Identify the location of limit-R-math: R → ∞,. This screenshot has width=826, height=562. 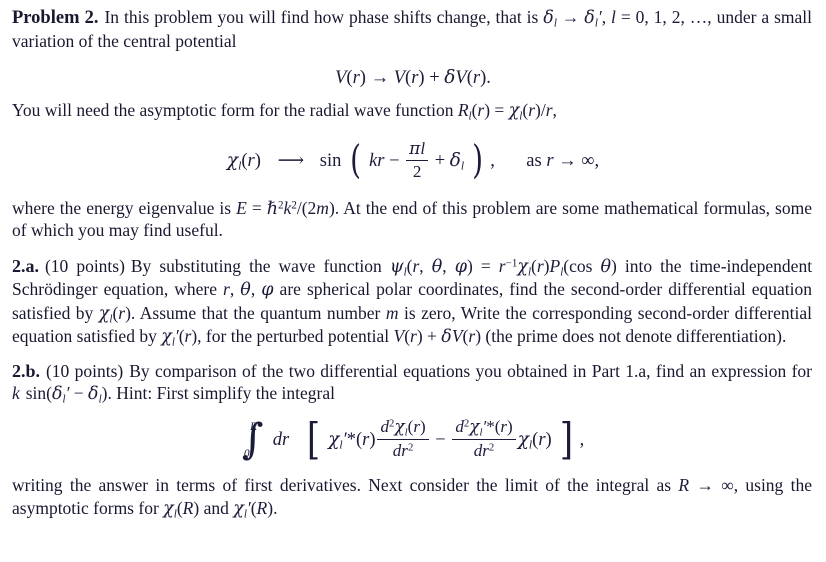
(708, 485).